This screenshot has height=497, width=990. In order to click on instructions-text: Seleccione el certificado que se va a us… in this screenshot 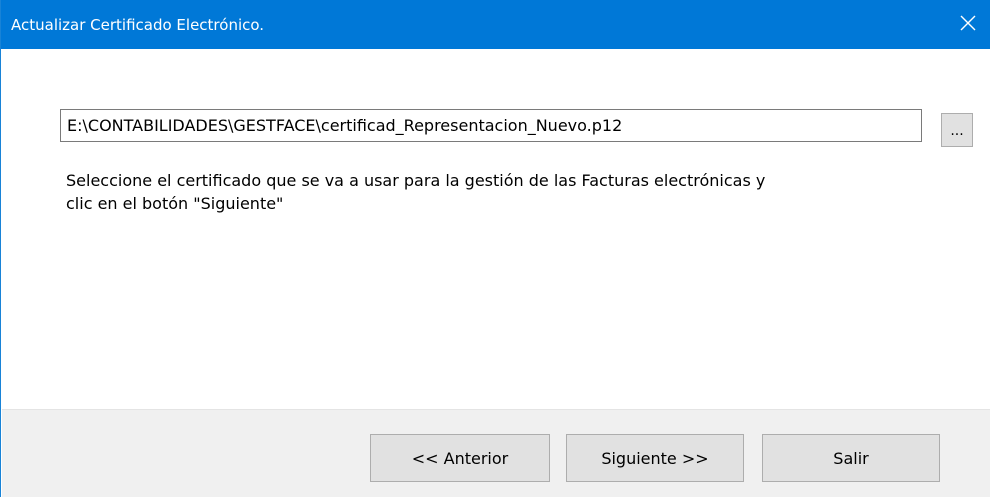, I will do `click(496, 192)`.